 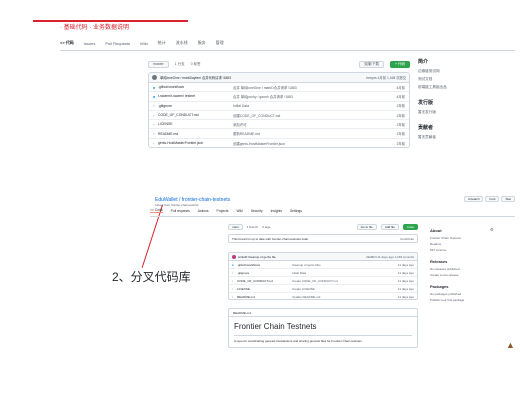 I want to click on file-commit-msg: Update README.md, so click(x=340, y=297).